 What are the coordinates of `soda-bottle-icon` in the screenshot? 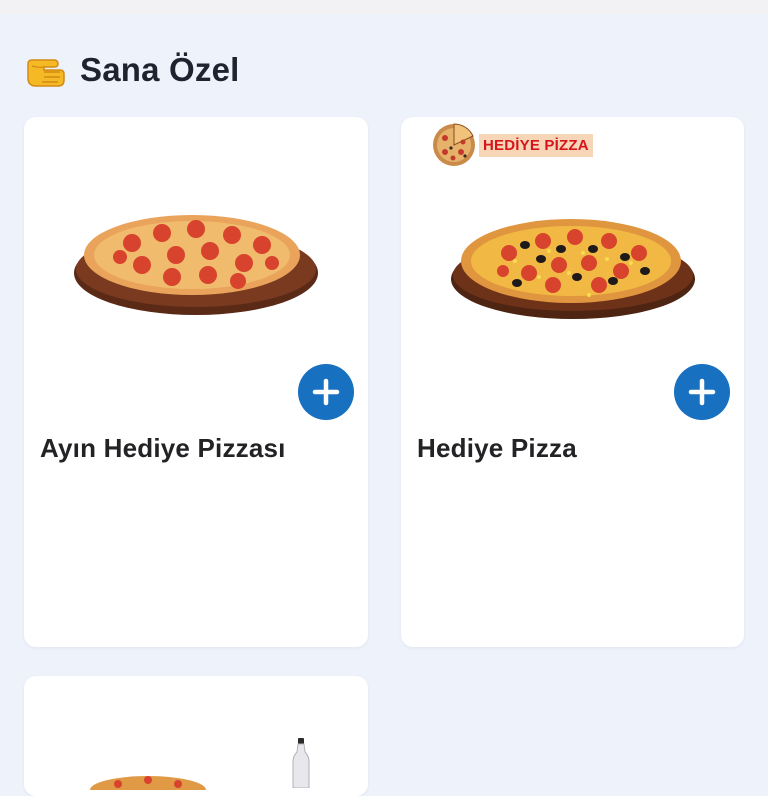 It's located at (301, 763).